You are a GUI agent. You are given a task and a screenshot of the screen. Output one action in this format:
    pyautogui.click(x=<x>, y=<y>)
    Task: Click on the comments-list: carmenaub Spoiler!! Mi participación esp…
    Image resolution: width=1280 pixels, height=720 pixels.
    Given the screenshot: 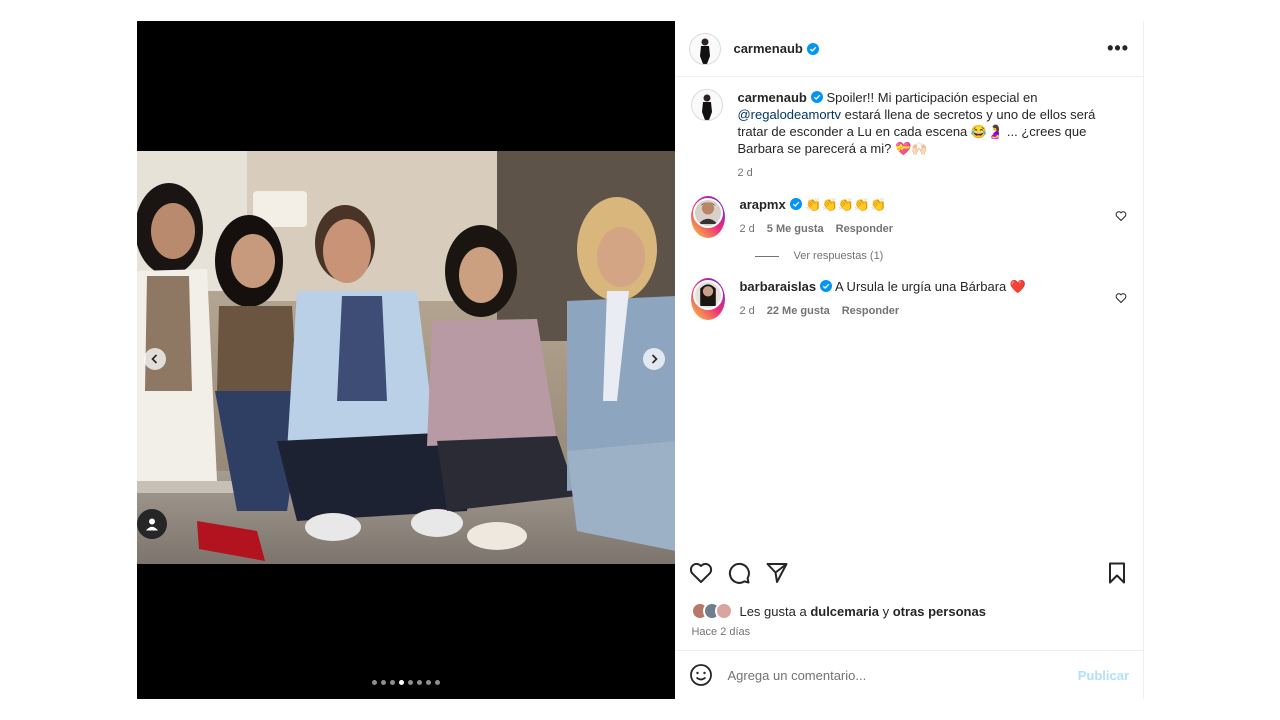 What is the action you would take?
    pyautogui.click(x=909, y=198)
    